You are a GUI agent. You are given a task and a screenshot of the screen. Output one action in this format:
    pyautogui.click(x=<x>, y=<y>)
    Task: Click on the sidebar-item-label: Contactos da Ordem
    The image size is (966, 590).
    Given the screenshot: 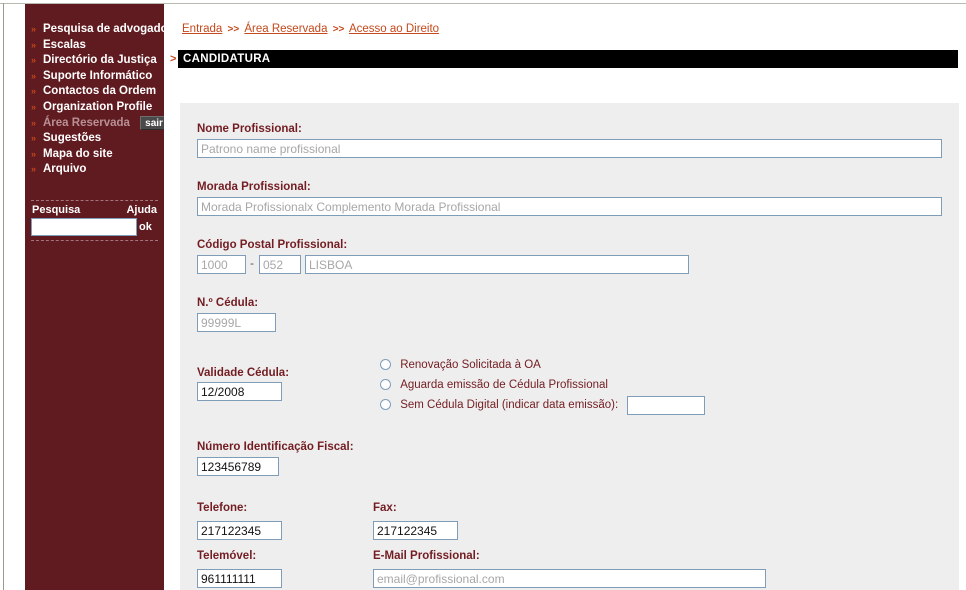 What is the action you would take?
    pyautogui.click(x=100, y=91)
    